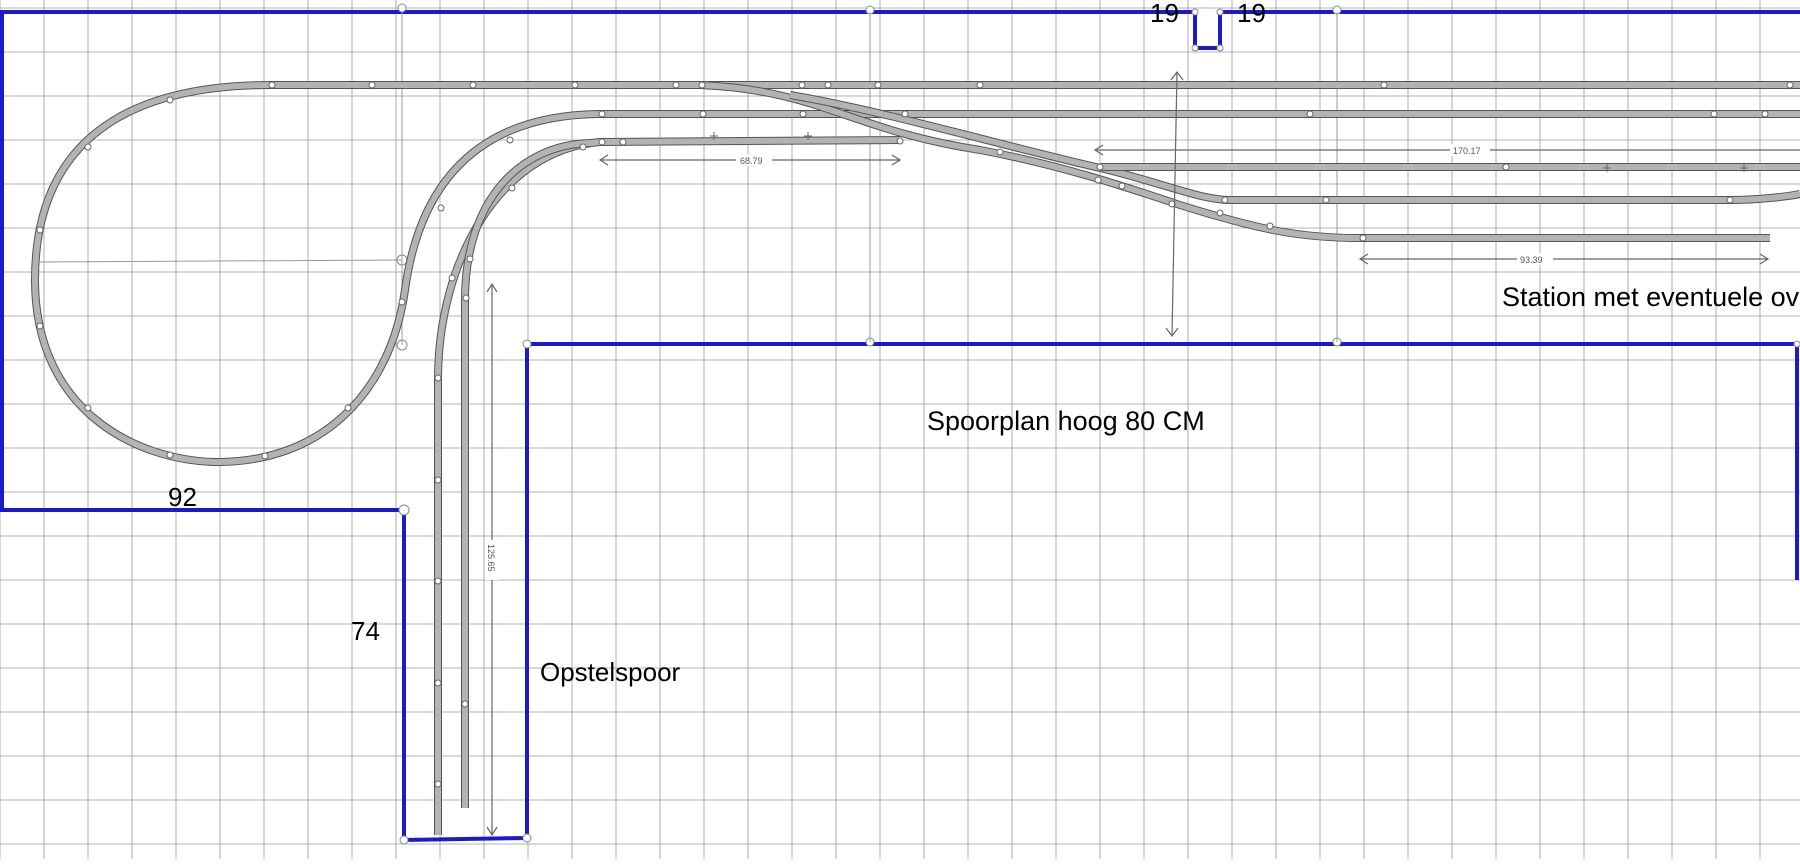 Image resolution: width=1800 pixels, height=864 pixels. I want to click on dimension-d2: 170.17, so click(1467, 151).